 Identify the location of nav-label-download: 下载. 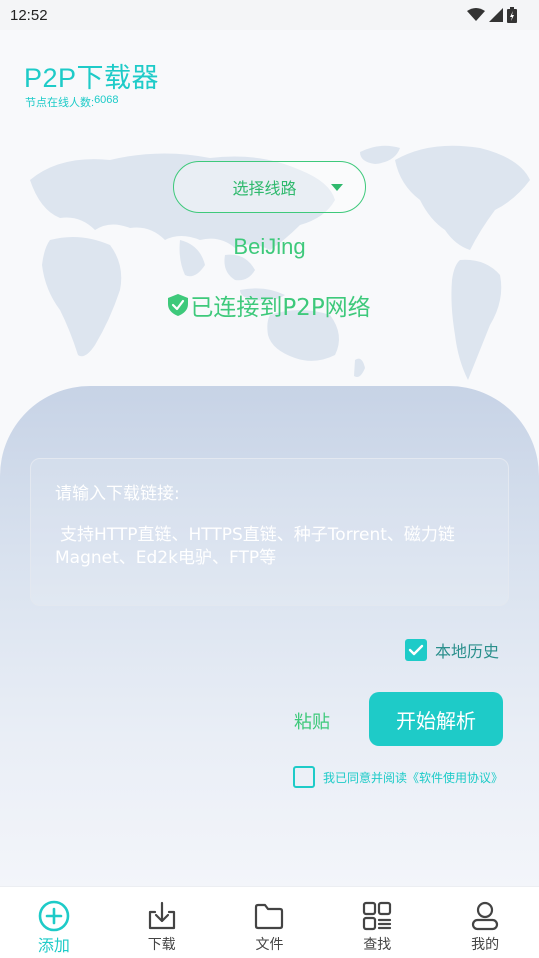
(161, 945).